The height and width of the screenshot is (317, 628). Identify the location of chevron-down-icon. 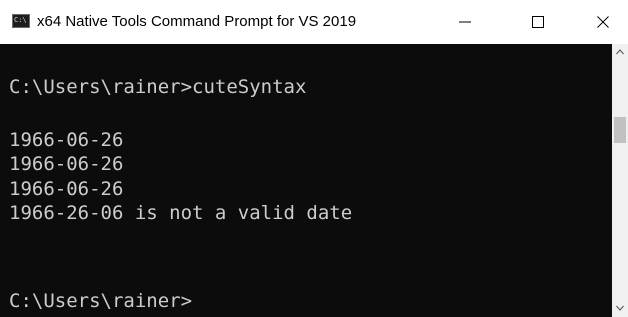
(620, 308).